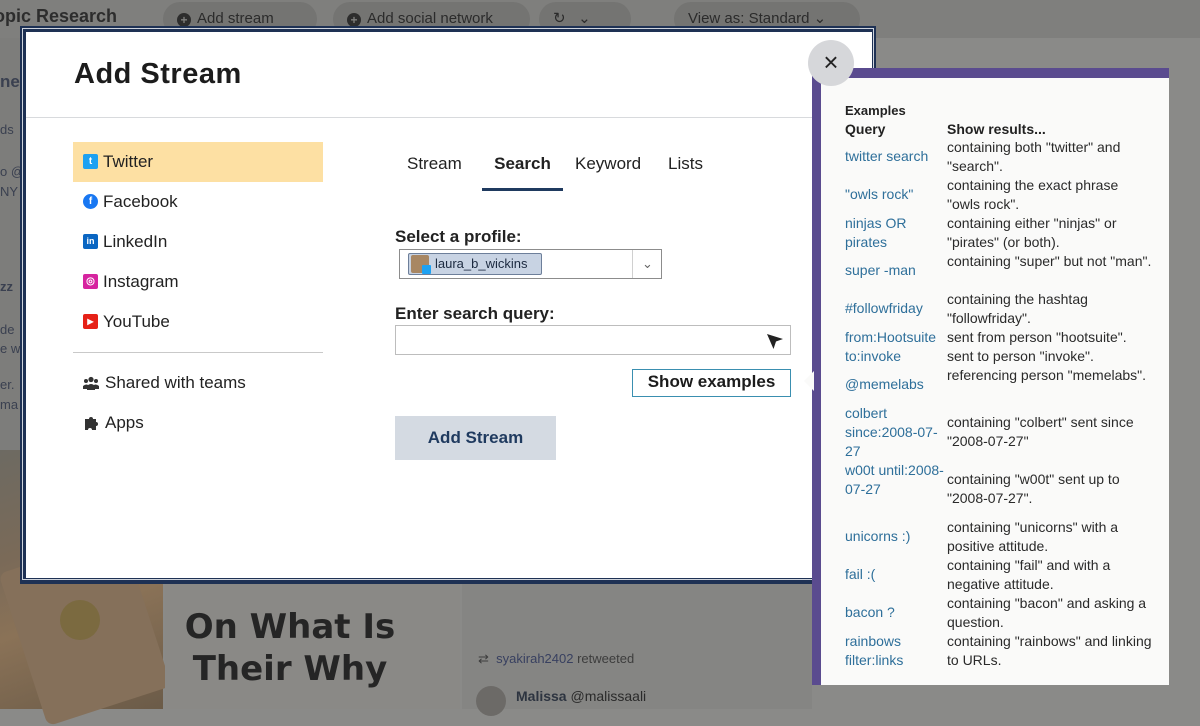 The height and width of the screenshot is (726, 1200). I want to click on retweet-user-link: syakirah2402, so click(534, 658).